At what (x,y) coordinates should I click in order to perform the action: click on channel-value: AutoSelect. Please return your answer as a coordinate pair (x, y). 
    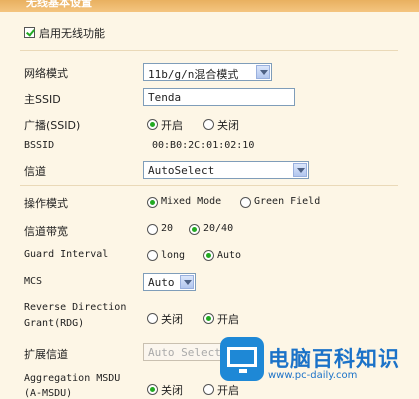
    Looking at the image, I should click on (181, 170).